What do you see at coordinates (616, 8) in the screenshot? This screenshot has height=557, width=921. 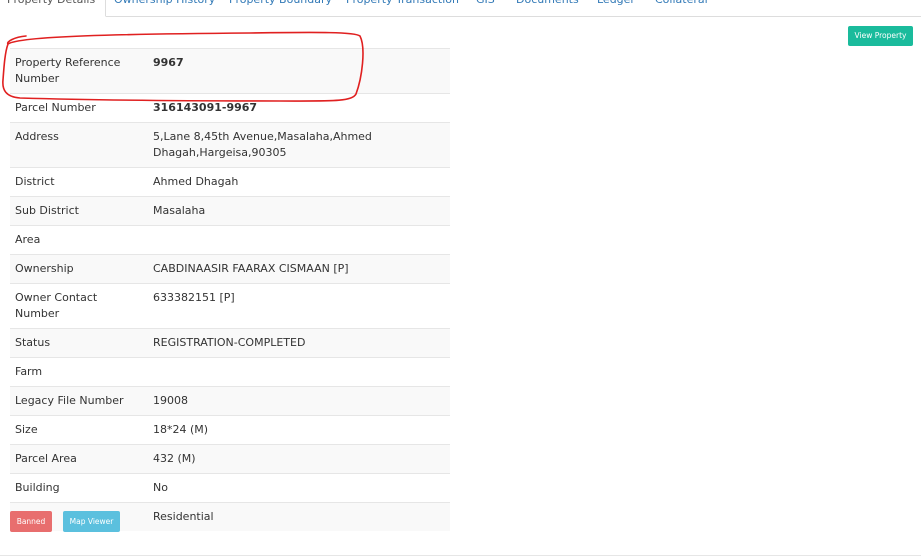 I see `tab-ledger: Ledger` at bounding box center [616, 8].